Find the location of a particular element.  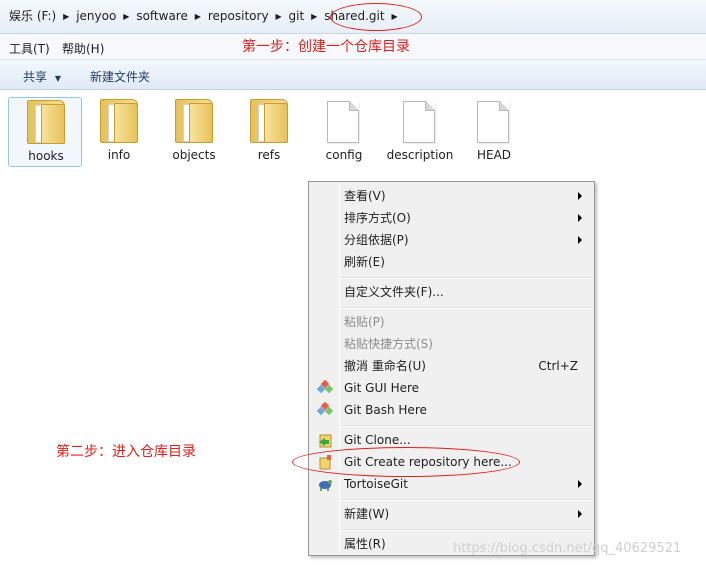

breadcrumb-drive: 娱乐 (F:) is located at coordinates (32, 16).